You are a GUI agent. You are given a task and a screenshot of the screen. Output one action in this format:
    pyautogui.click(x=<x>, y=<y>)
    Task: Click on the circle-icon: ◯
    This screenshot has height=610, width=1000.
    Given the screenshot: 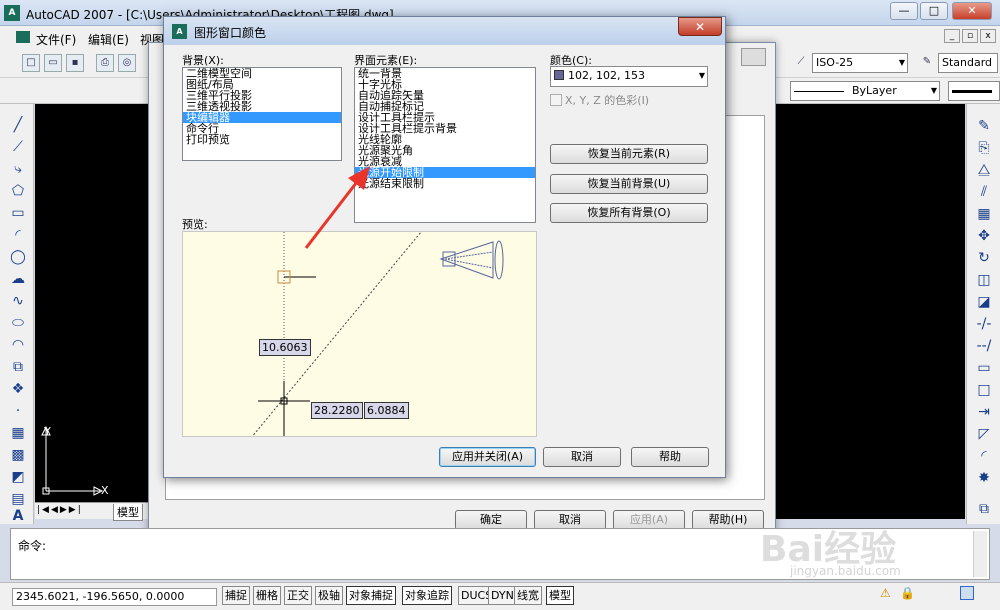 What is the action you would take?
    pyautogui.click(x=18, y=257)
    